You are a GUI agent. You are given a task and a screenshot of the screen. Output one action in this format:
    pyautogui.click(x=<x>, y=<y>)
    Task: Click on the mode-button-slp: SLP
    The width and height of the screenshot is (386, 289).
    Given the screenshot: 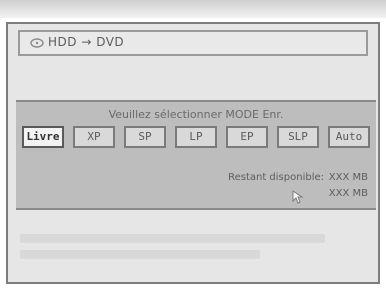 What is the action you would take?
    pyautogui.click(x=298, y=137)
    